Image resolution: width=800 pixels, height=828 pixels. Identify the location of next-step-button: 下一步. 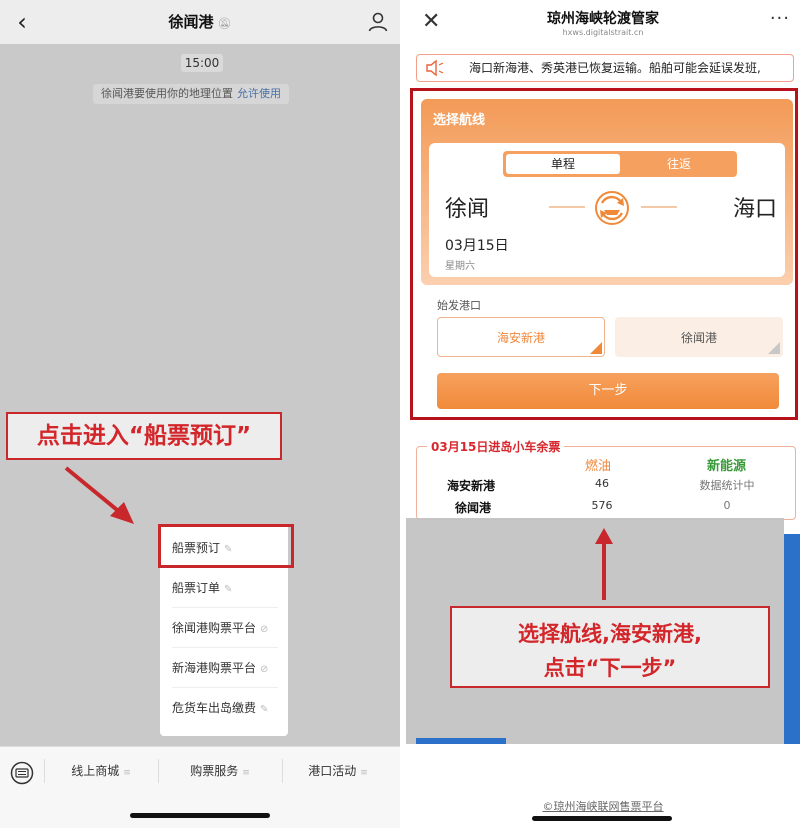
(608, 391).